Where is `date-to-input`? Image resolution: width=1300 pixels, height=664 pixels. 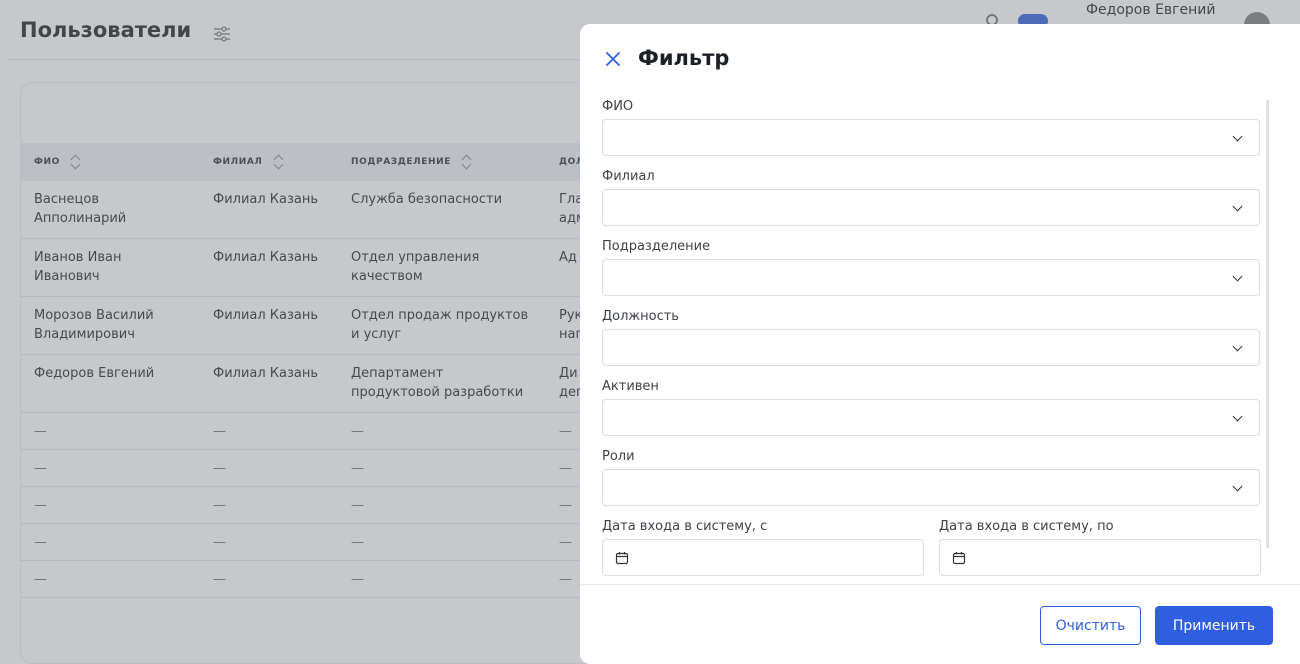 date-to-input is located at coordinates (1100, 557).